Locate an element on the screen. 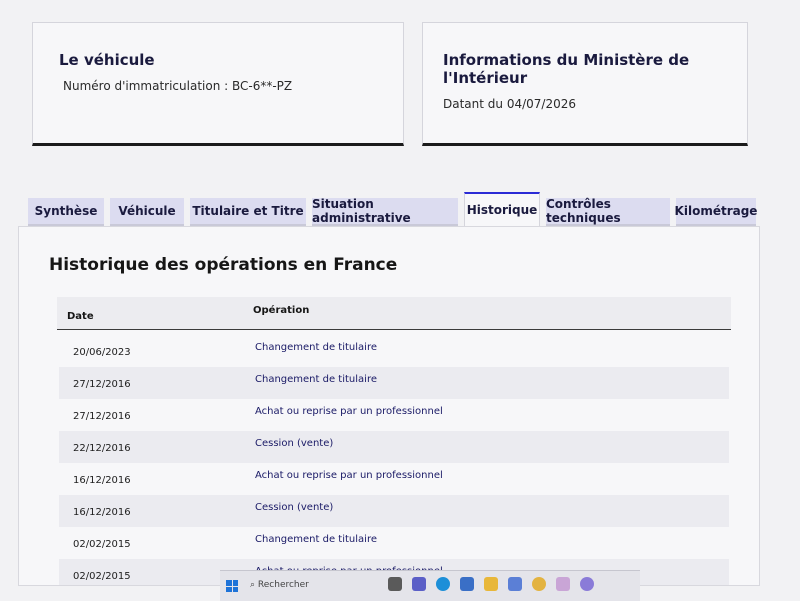  taskbar-search: ⌕ Rechercher is located at coordinates (279, 585).